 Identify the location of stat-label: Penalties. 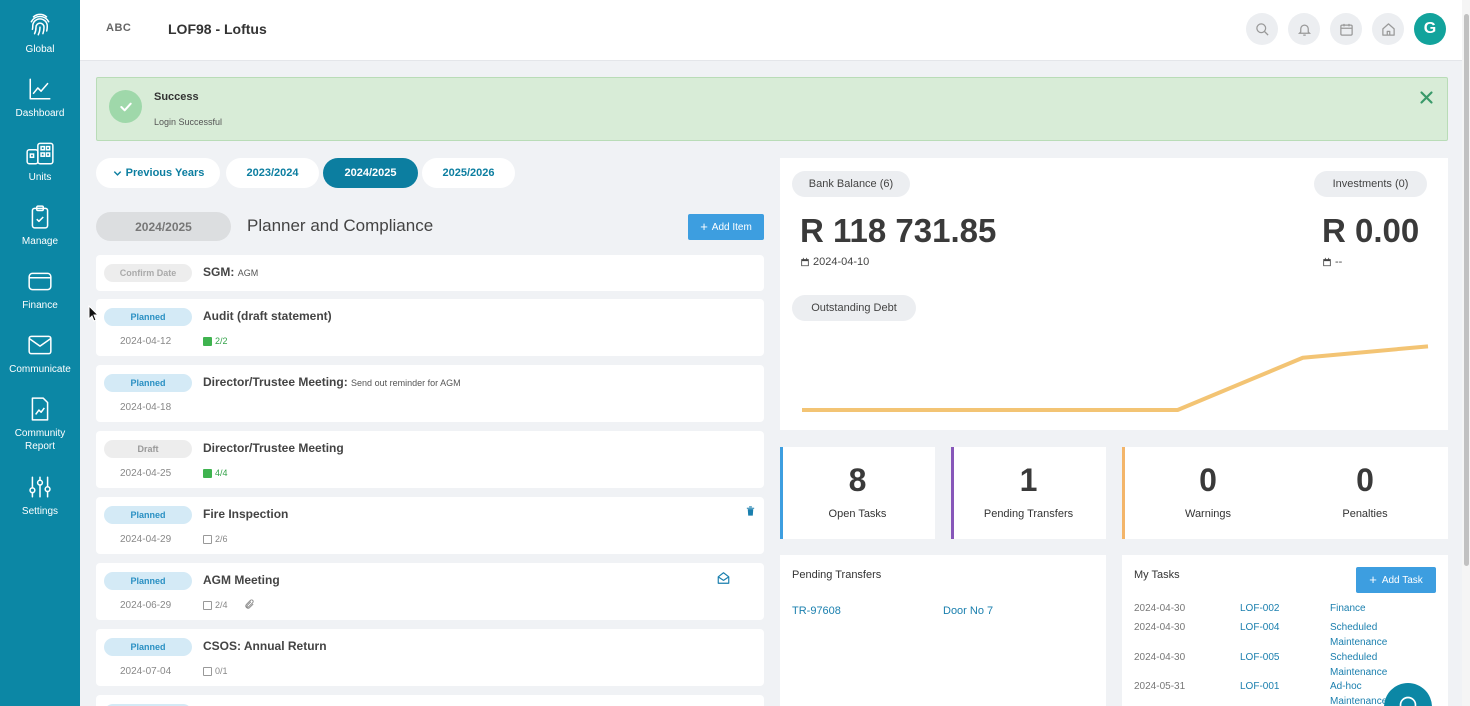
(1365, 514).